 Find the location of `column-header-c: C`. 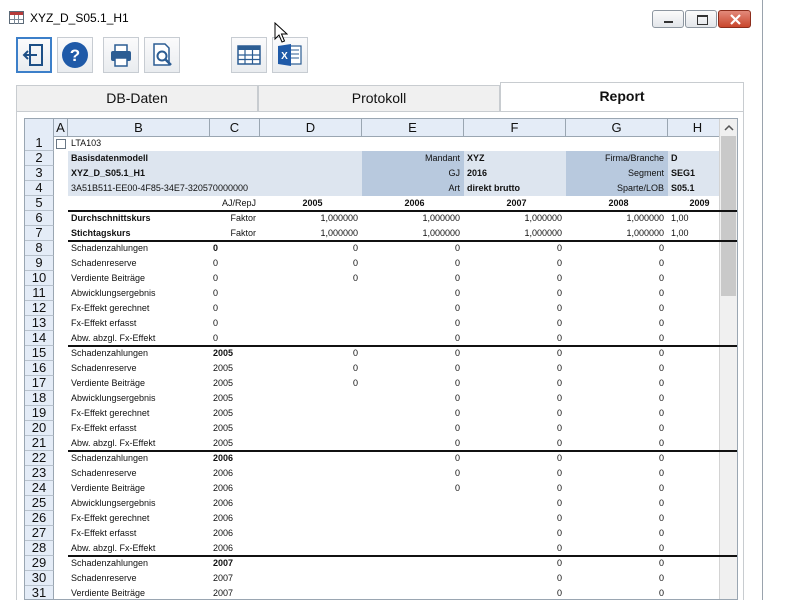

column-header-c: C is located at coordinates (235, 127).